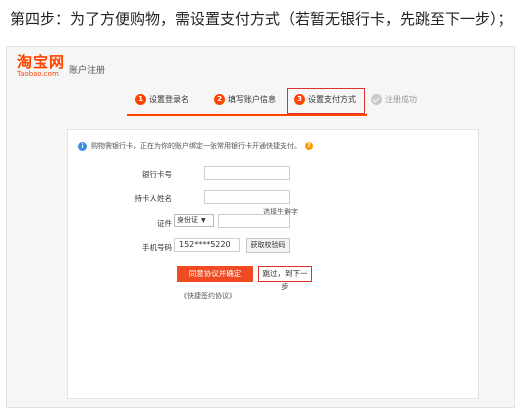 The image size is (521, 414). What do you see at coordinates (260, 66) in the screenshot?
I see `page-header: 淘宝网 Taobao.com 账户注册` at bounding box center [260, 66].